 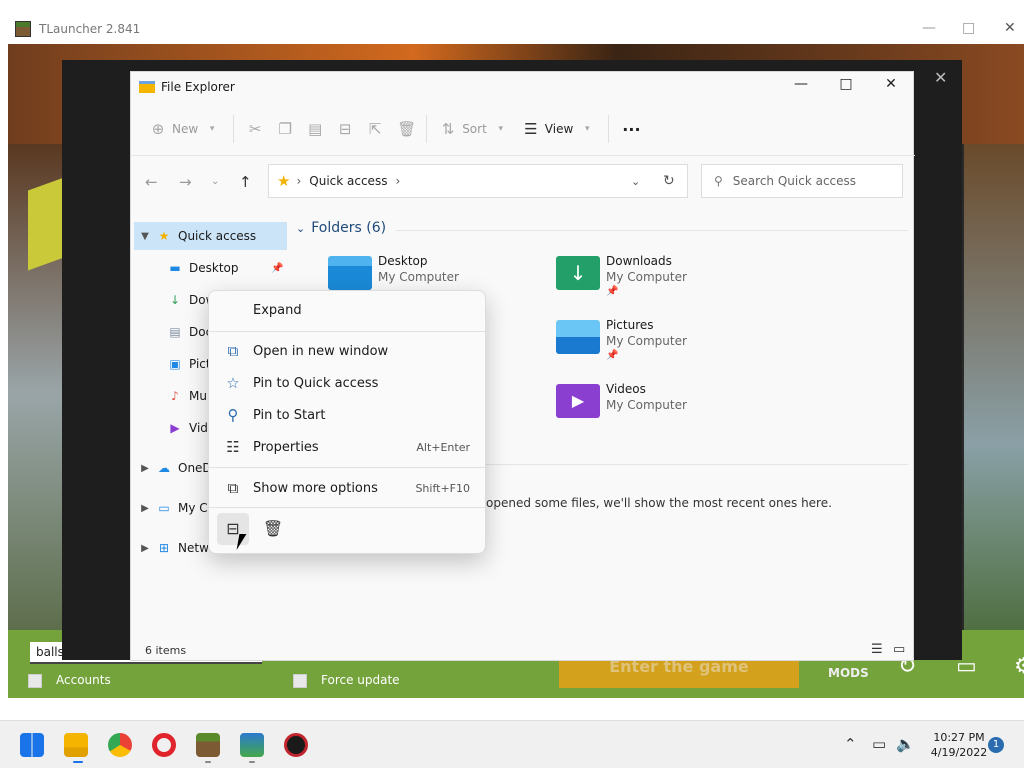 I want to click on delete-icon: 🗑, so click(x=273, y=529).